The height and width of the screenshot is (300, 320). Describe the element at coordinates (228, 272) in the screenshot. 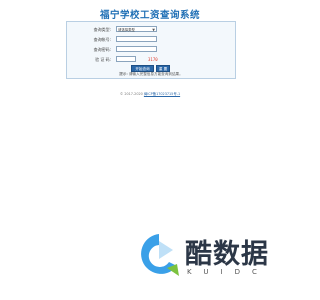

I see `logo-subtitle: KUIDC` at that location.